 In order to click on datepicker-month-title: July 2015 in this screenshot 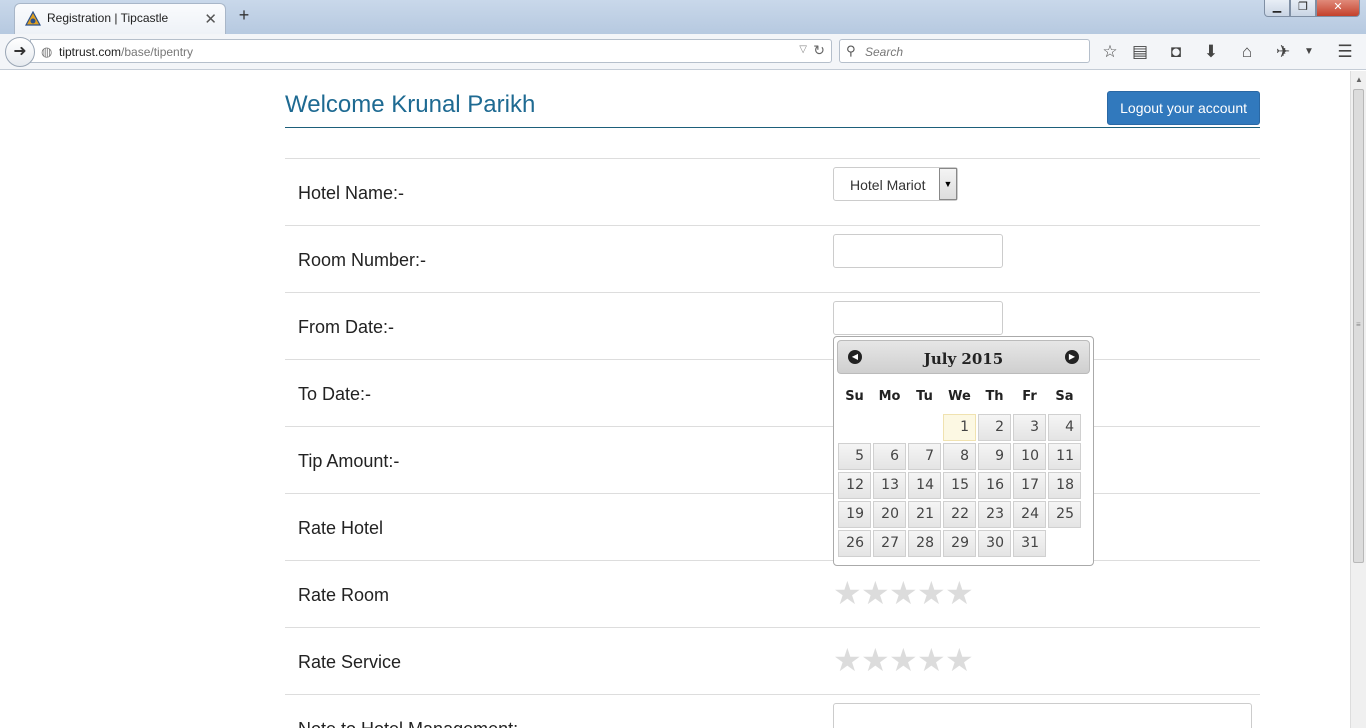, I will do `click(963, 359)`.